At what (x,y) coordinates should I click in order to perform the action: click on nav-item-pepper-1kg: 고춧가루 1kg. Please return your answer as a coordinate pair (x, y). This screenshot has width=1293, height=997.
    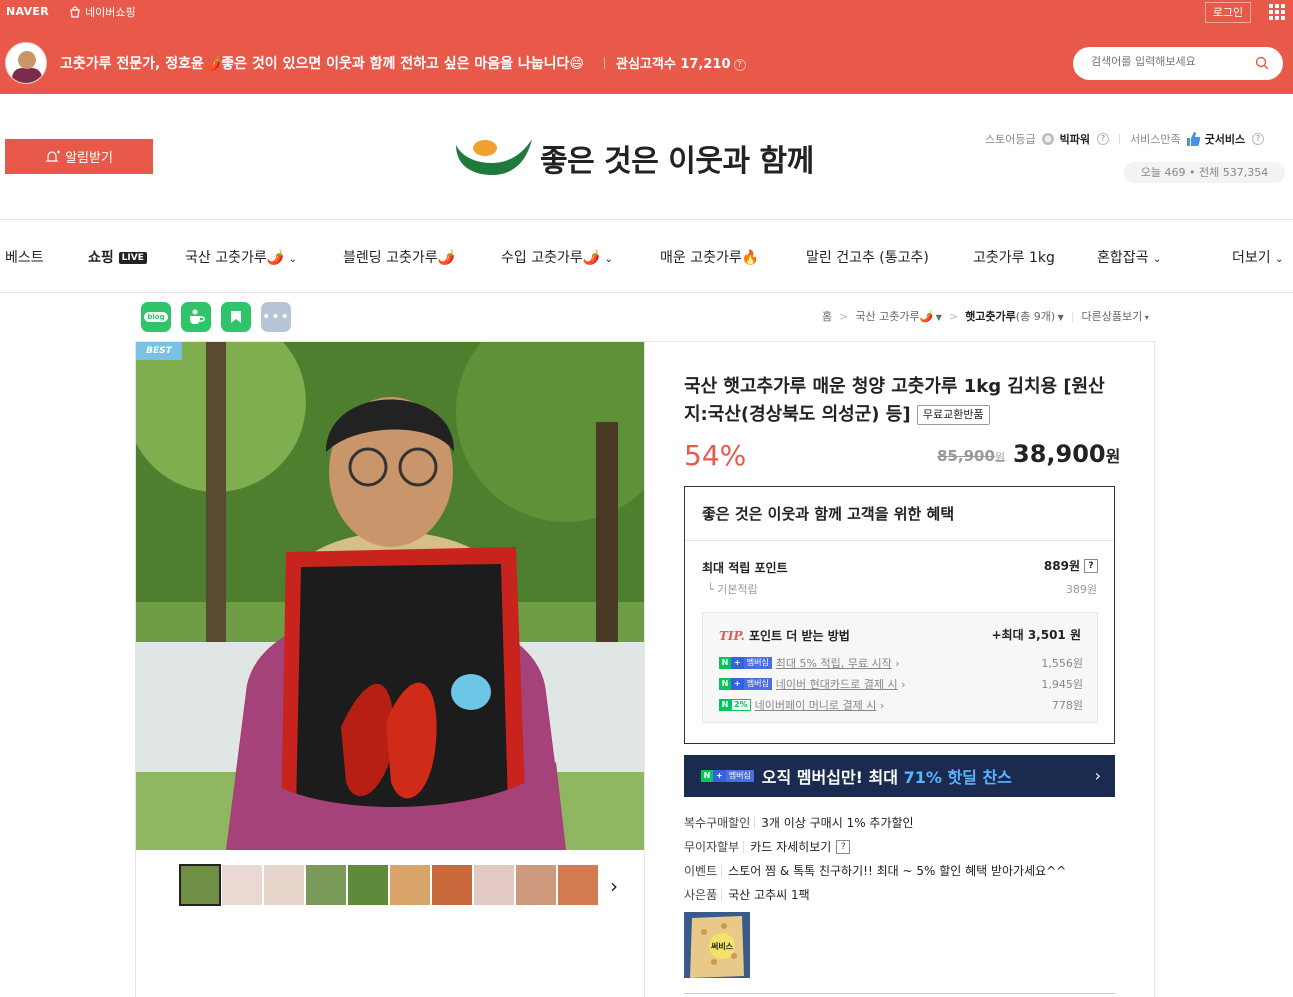
    Looking at the image, I should click on (1014, 257).